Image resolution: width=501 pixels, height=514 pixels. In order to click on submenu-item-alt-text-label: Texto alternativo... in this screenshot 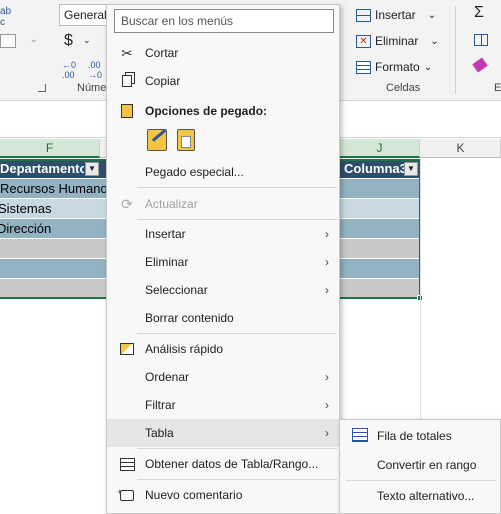, I will do `click(426, 495)`.